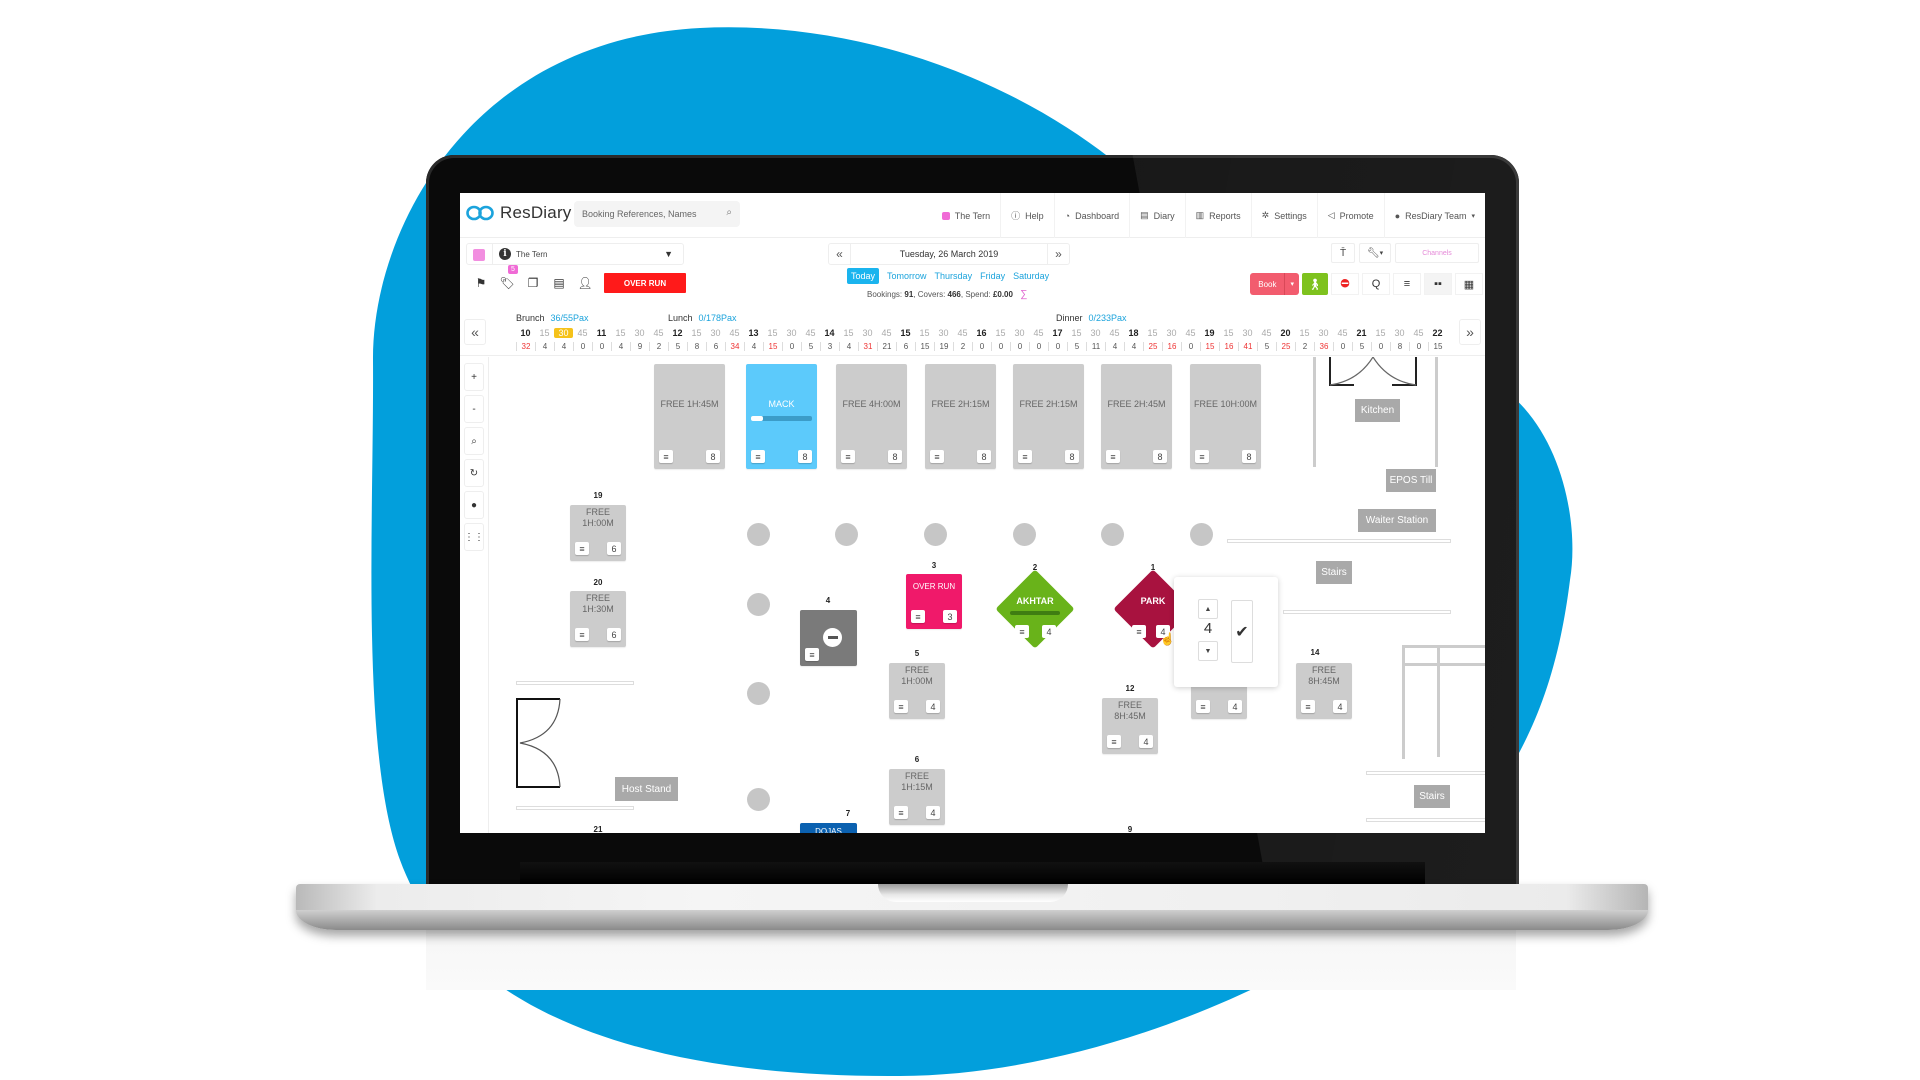 This screenshot has height=1080, width=1920. I want to click on remove-guest-button: 👤︎, so click(585, 283).